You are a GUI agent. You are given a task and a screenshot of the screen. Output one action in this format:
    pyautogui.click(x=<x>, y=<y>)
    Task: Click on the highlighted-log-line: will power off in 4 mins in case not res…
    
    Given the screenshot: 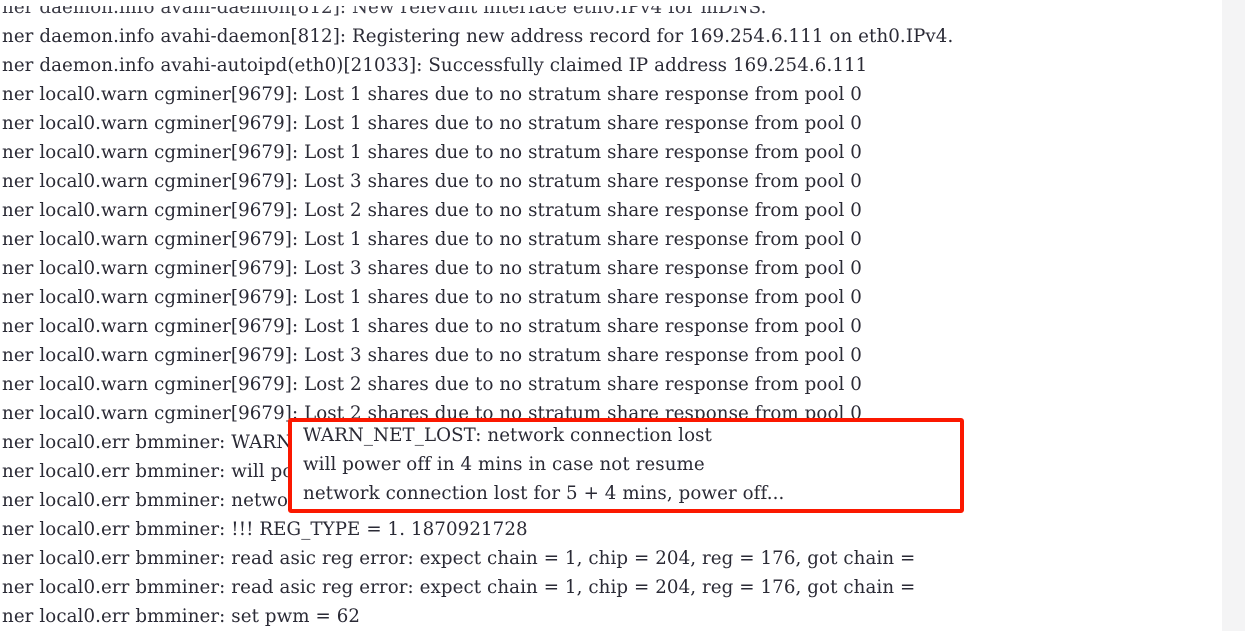 What is the action you would take?
    pyautogui.click(x=504, y=464)
    